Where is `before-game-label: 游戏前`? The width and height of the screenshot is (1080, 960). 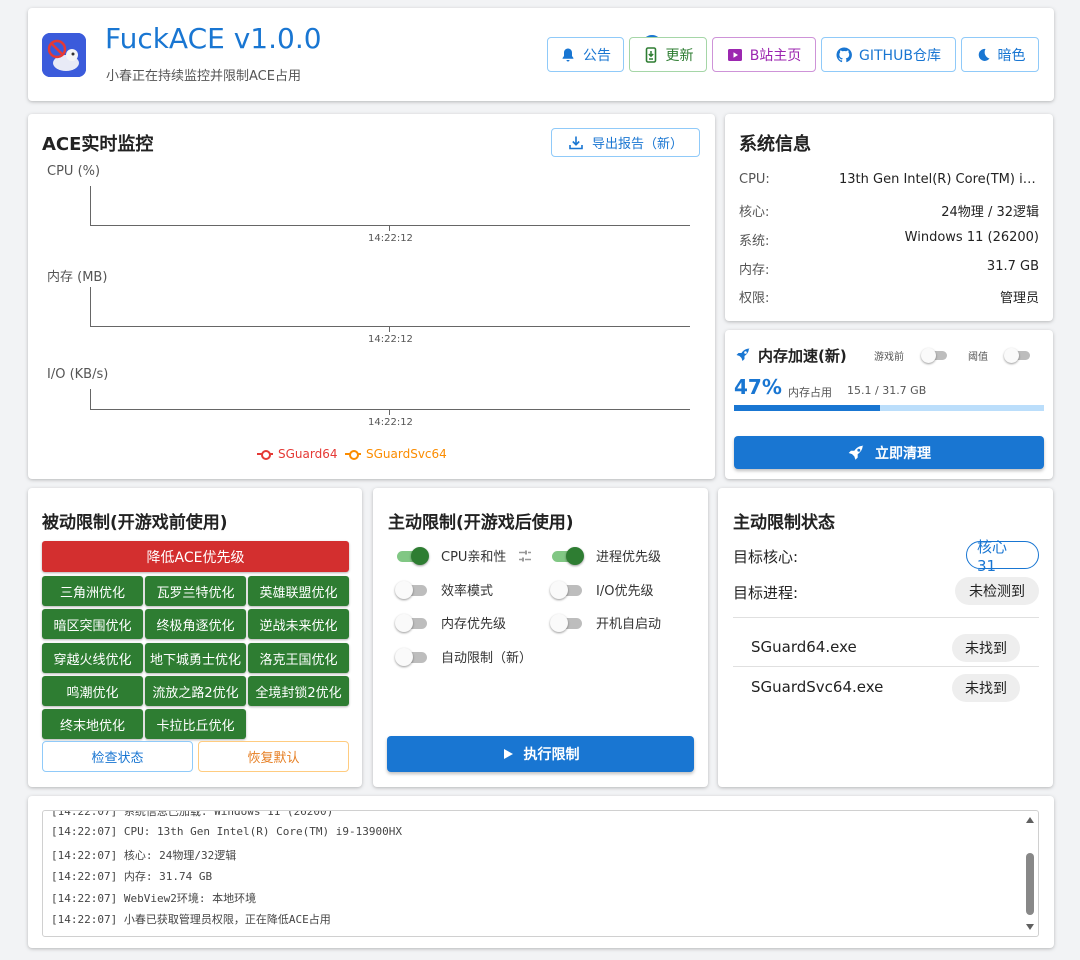
before-game-label: 游戏前 is located at coordinates (889, 357).